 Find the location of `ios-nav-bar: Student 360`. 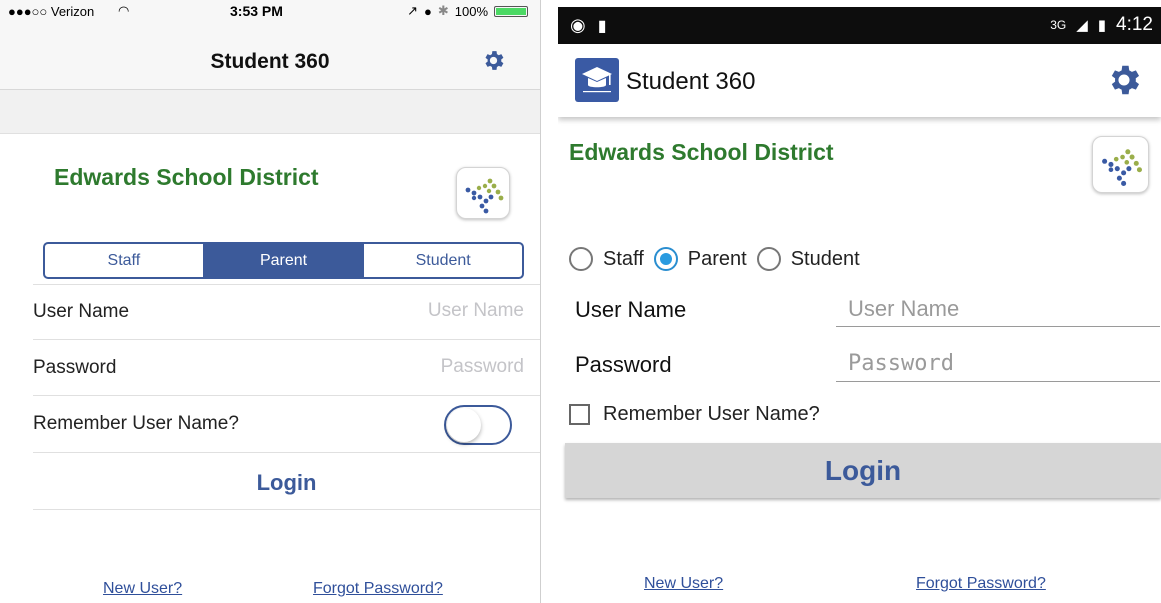

ios-nav-bar: Student 360 is located at coordinates (270, 56).